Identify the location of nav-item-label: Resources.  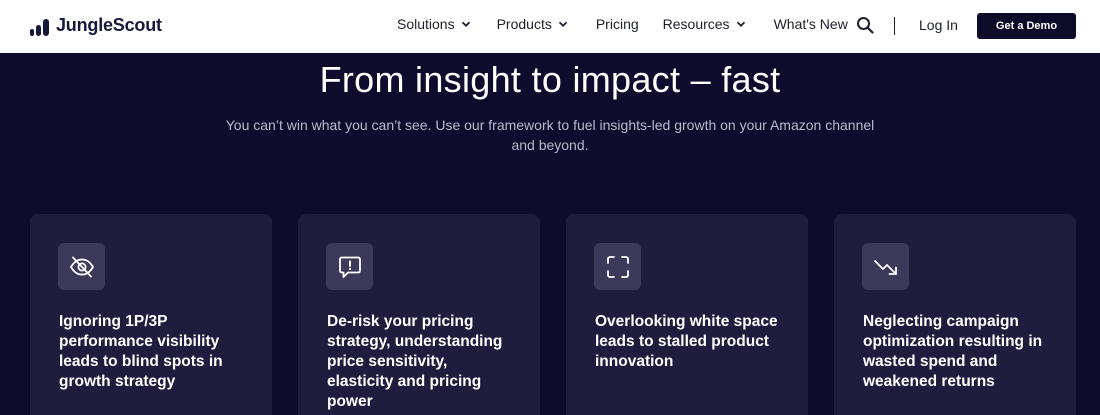
(696, 24).